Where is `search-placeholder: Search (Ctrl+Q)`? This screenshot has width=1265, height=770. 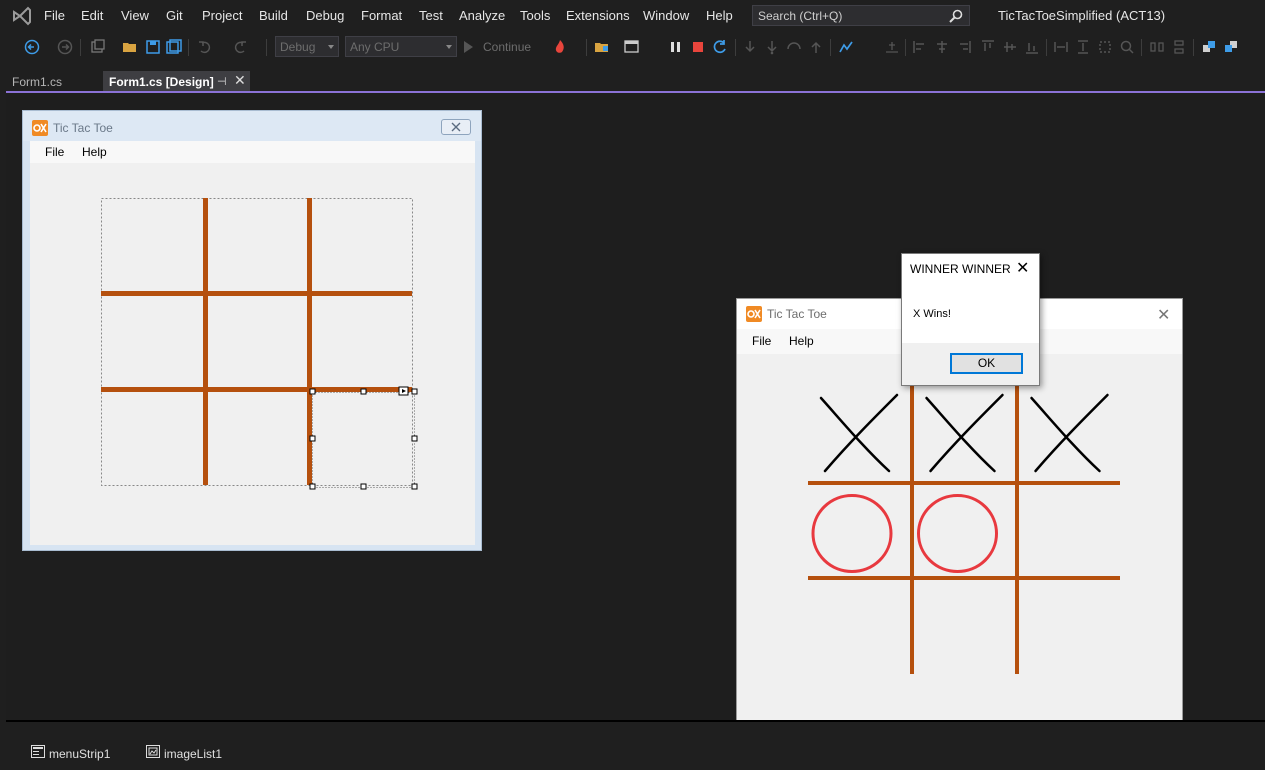
search-placeholder: Search (Ctrl+Q) is located at coordinates (800, 16).